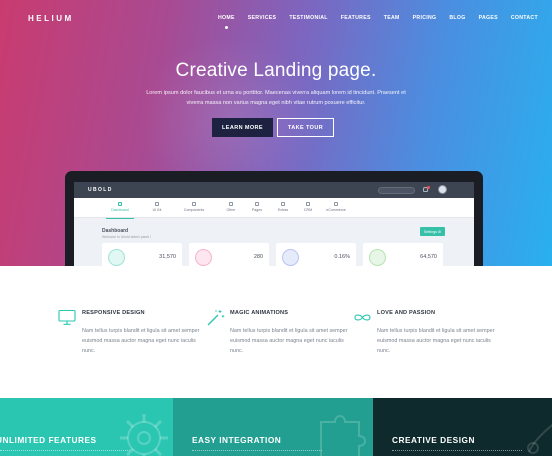 The width and height of the screenshot is (552, 456). Describe the element at coordinates (343, 435) in the screenshot. I see `puzzle-icon` at that location.